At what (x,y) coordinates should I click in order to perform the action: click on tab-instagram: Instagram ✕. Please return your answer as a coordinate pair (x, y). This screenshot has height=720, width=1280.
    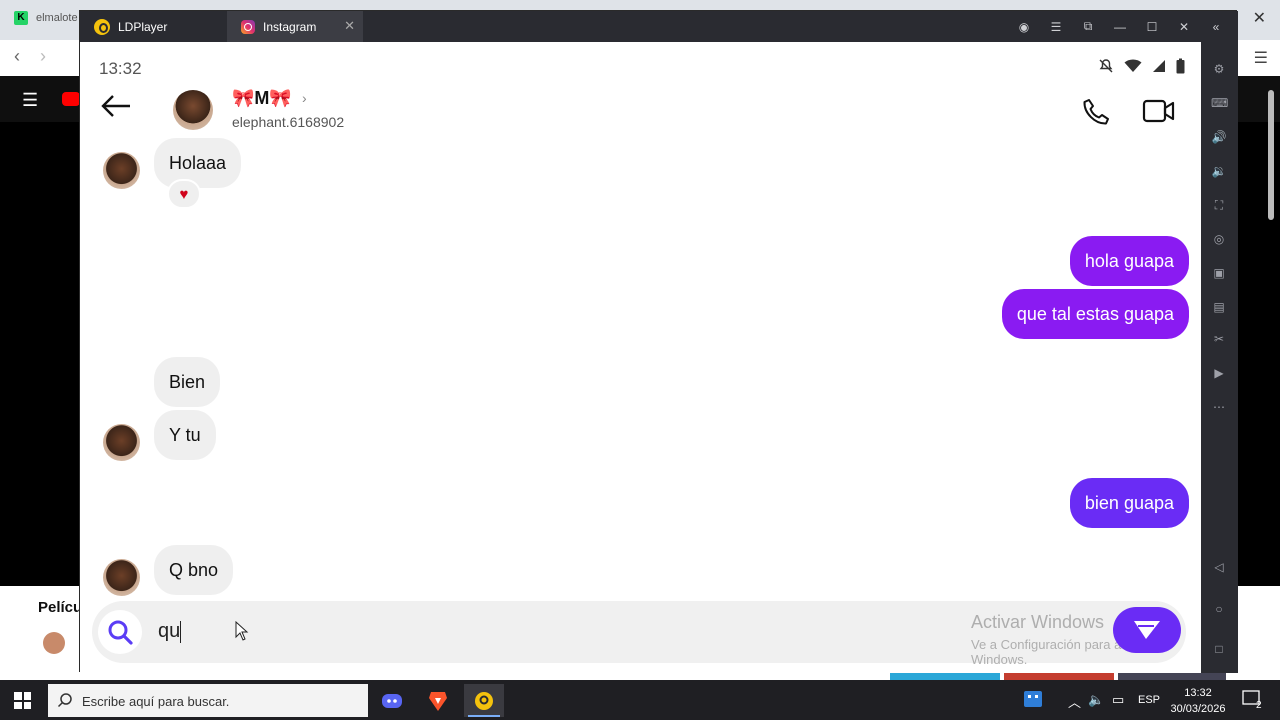
    Looking at the image, I should click on (295, 26).